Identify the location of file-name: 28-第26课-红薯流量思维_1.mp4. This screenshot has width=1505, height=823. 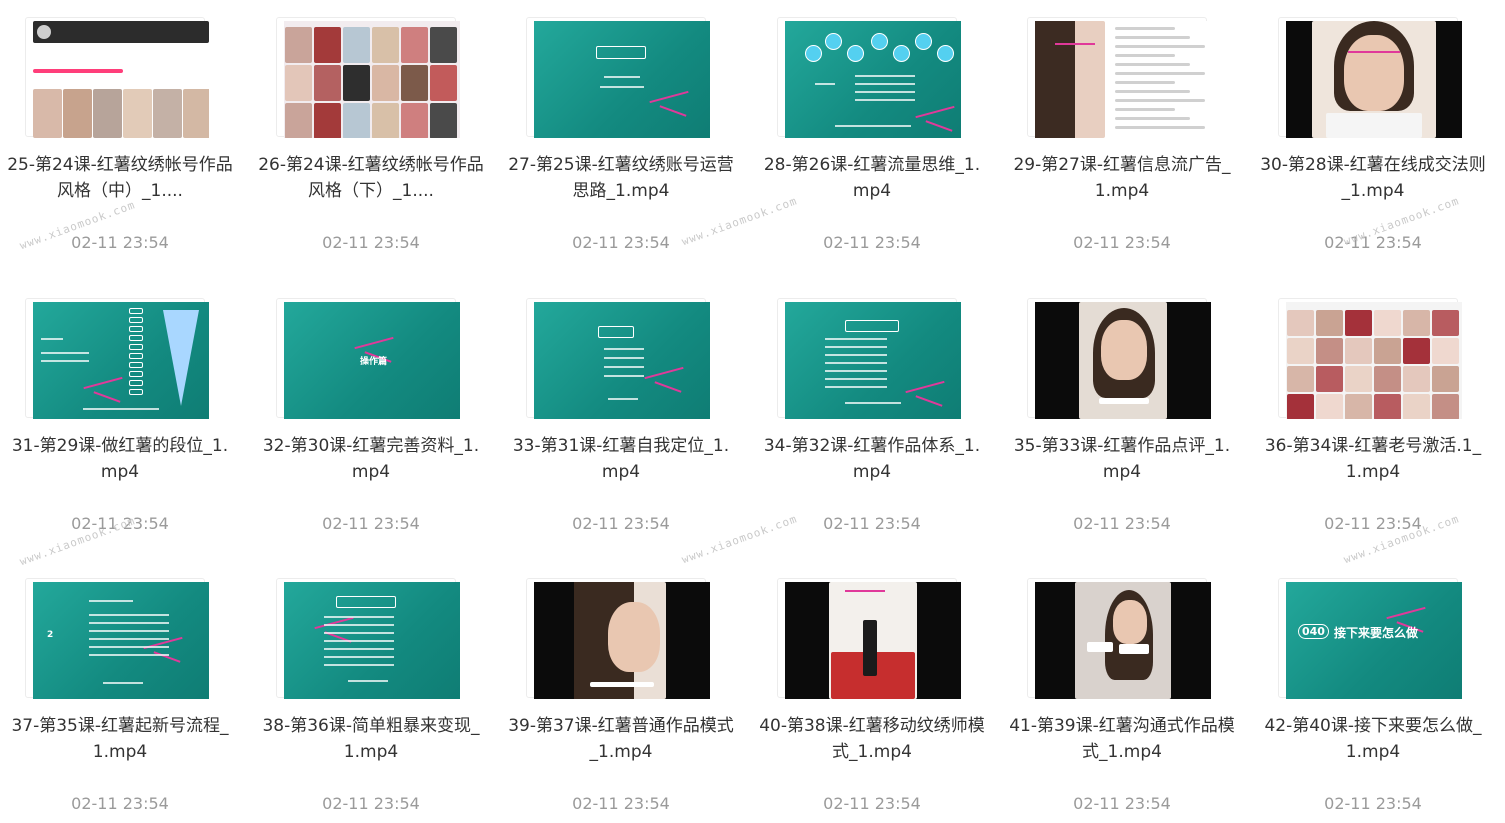
(872, 178).